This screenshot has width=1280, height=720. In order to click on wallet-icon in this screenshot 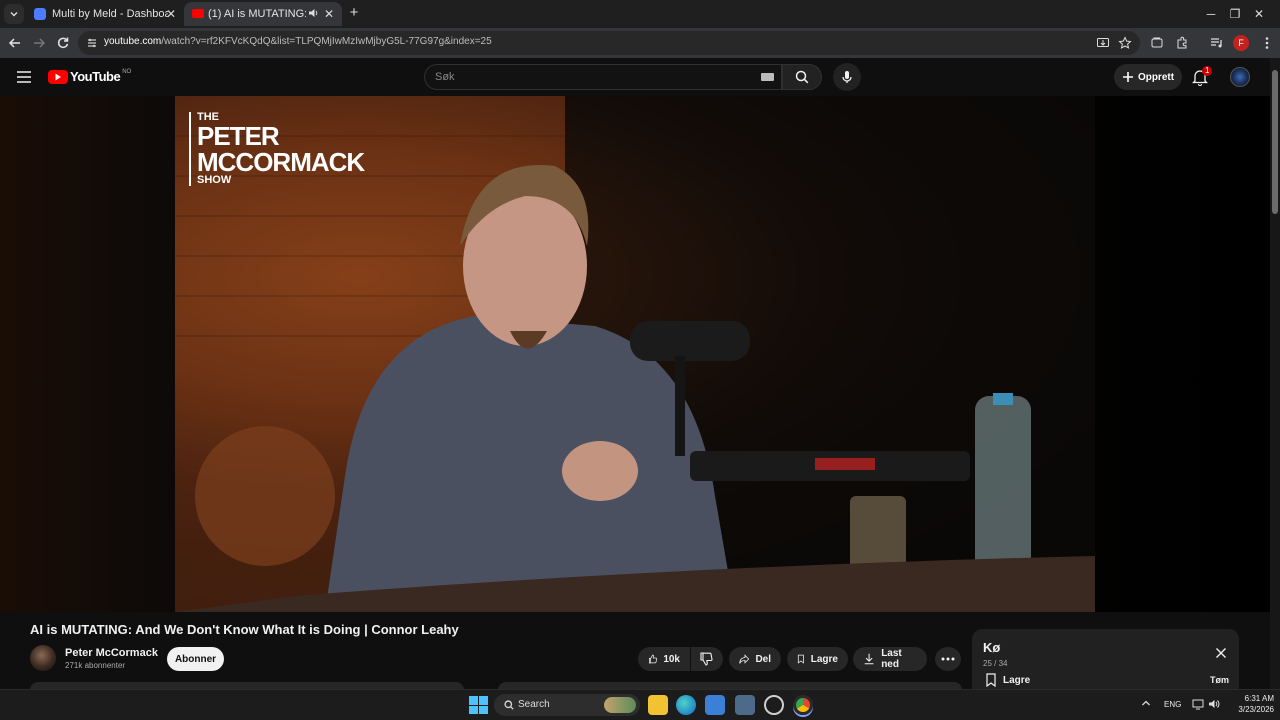, I will do `click(1157, 43)`.